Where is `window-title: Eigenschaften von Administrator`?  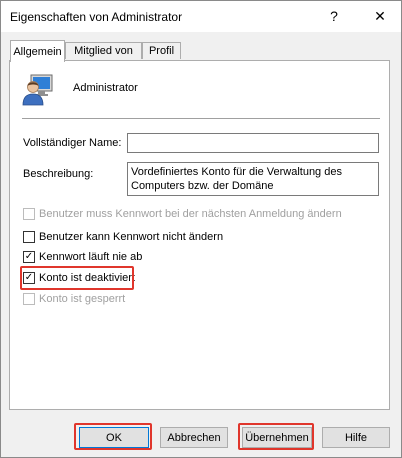
window-title: Eigenschaften von Administrator is located at coordinates (96, 17).